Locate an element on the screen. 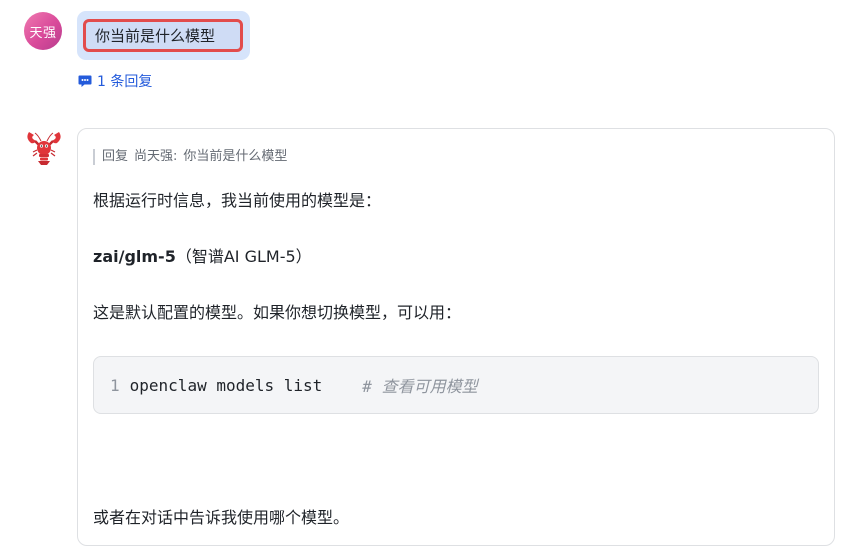 This screenshot has width=863, height=551. code-command: openclaw models list is located at coordinates (226, 385).